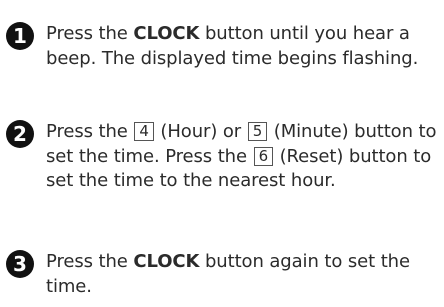 The height and width of the screenshot is (307, 444). What do you see at coordinates (263, 156) in the screenshot?
I see `key-6-label: 6` at bounding box center [263, 156].